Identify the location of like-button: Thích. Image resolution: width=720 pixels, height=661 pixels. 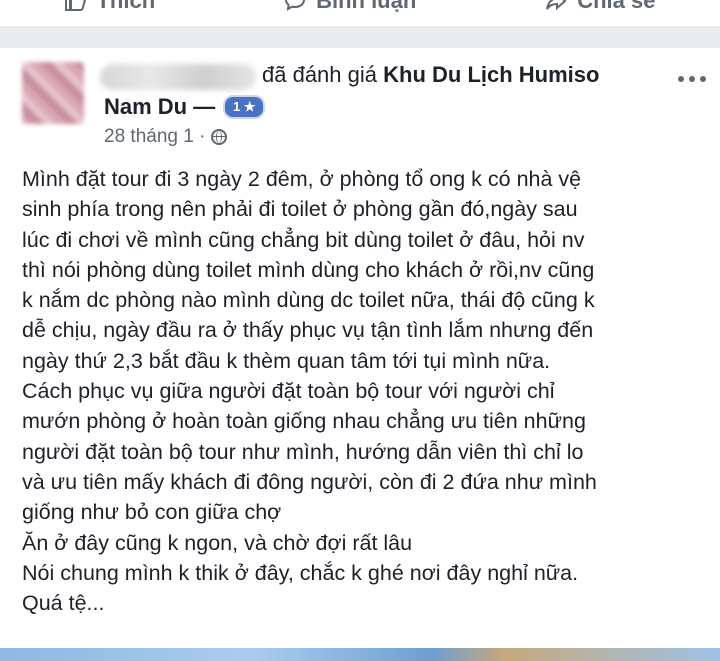
(109, 7).